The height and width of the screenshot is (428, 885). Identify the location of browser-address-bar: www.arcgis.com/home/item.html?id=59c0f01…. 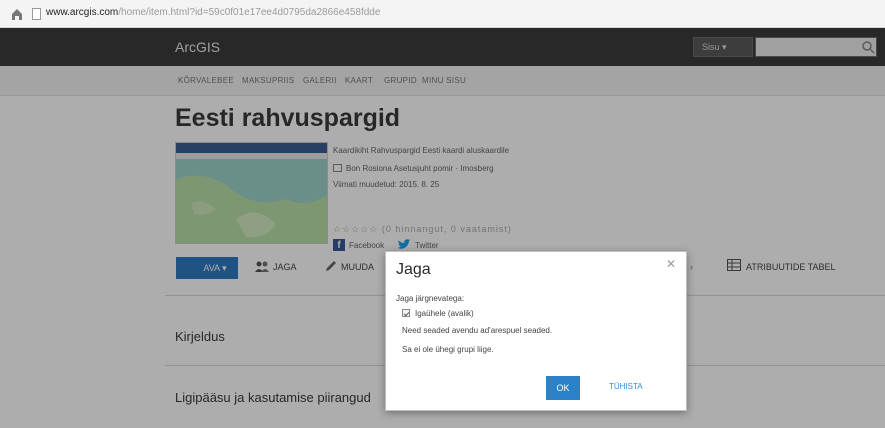
(442, 14).